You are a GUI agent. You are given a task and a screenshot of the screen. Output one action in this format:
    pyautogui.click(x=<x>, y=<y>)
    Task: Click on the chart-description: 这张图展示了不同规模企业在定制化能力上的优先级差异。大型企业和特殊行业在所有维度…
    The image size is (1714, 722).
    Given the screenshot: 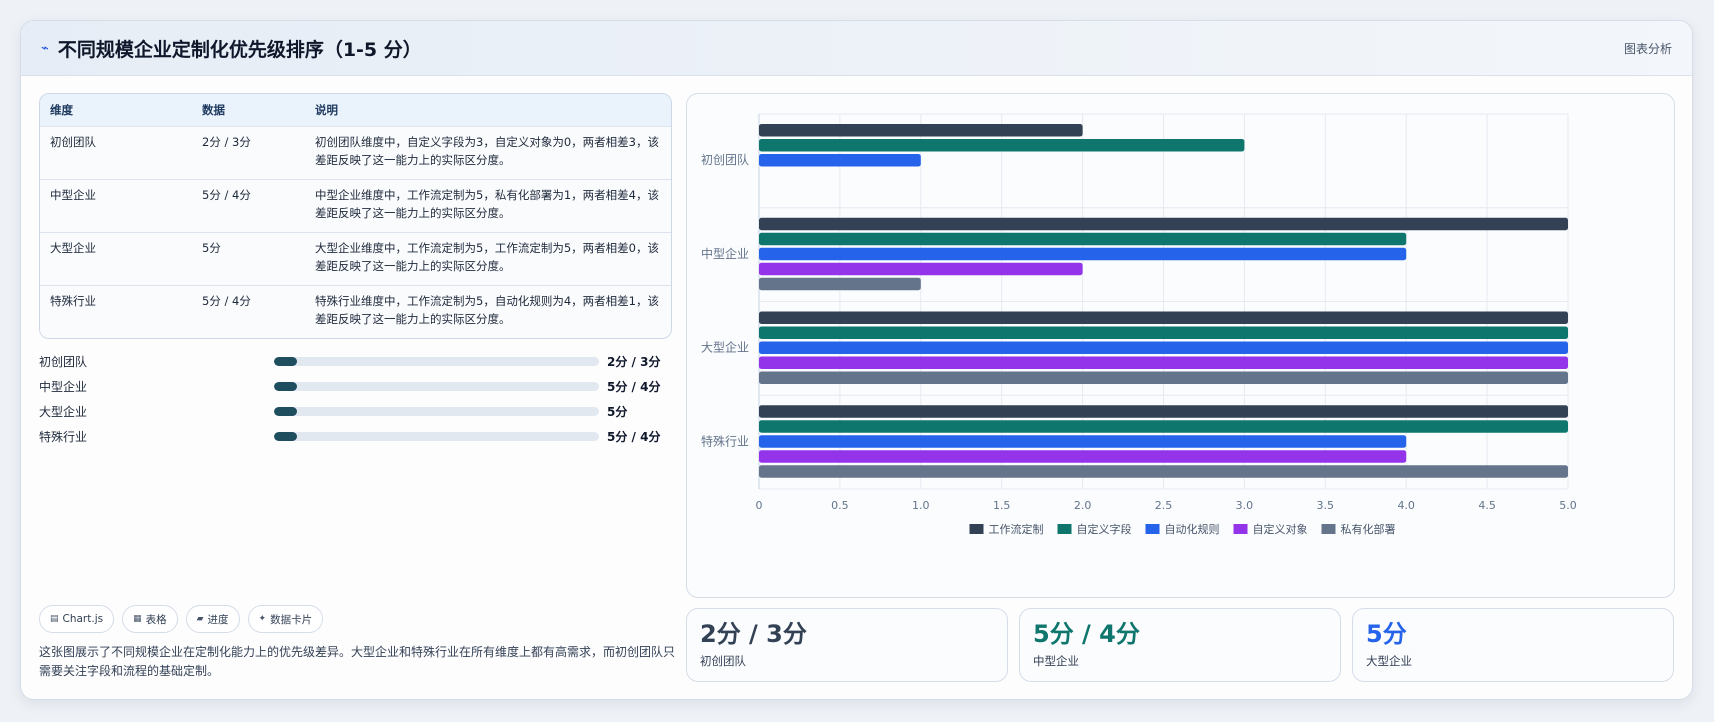 What is the action you would take?
    pyautogui.click(x=357, y=661)
    